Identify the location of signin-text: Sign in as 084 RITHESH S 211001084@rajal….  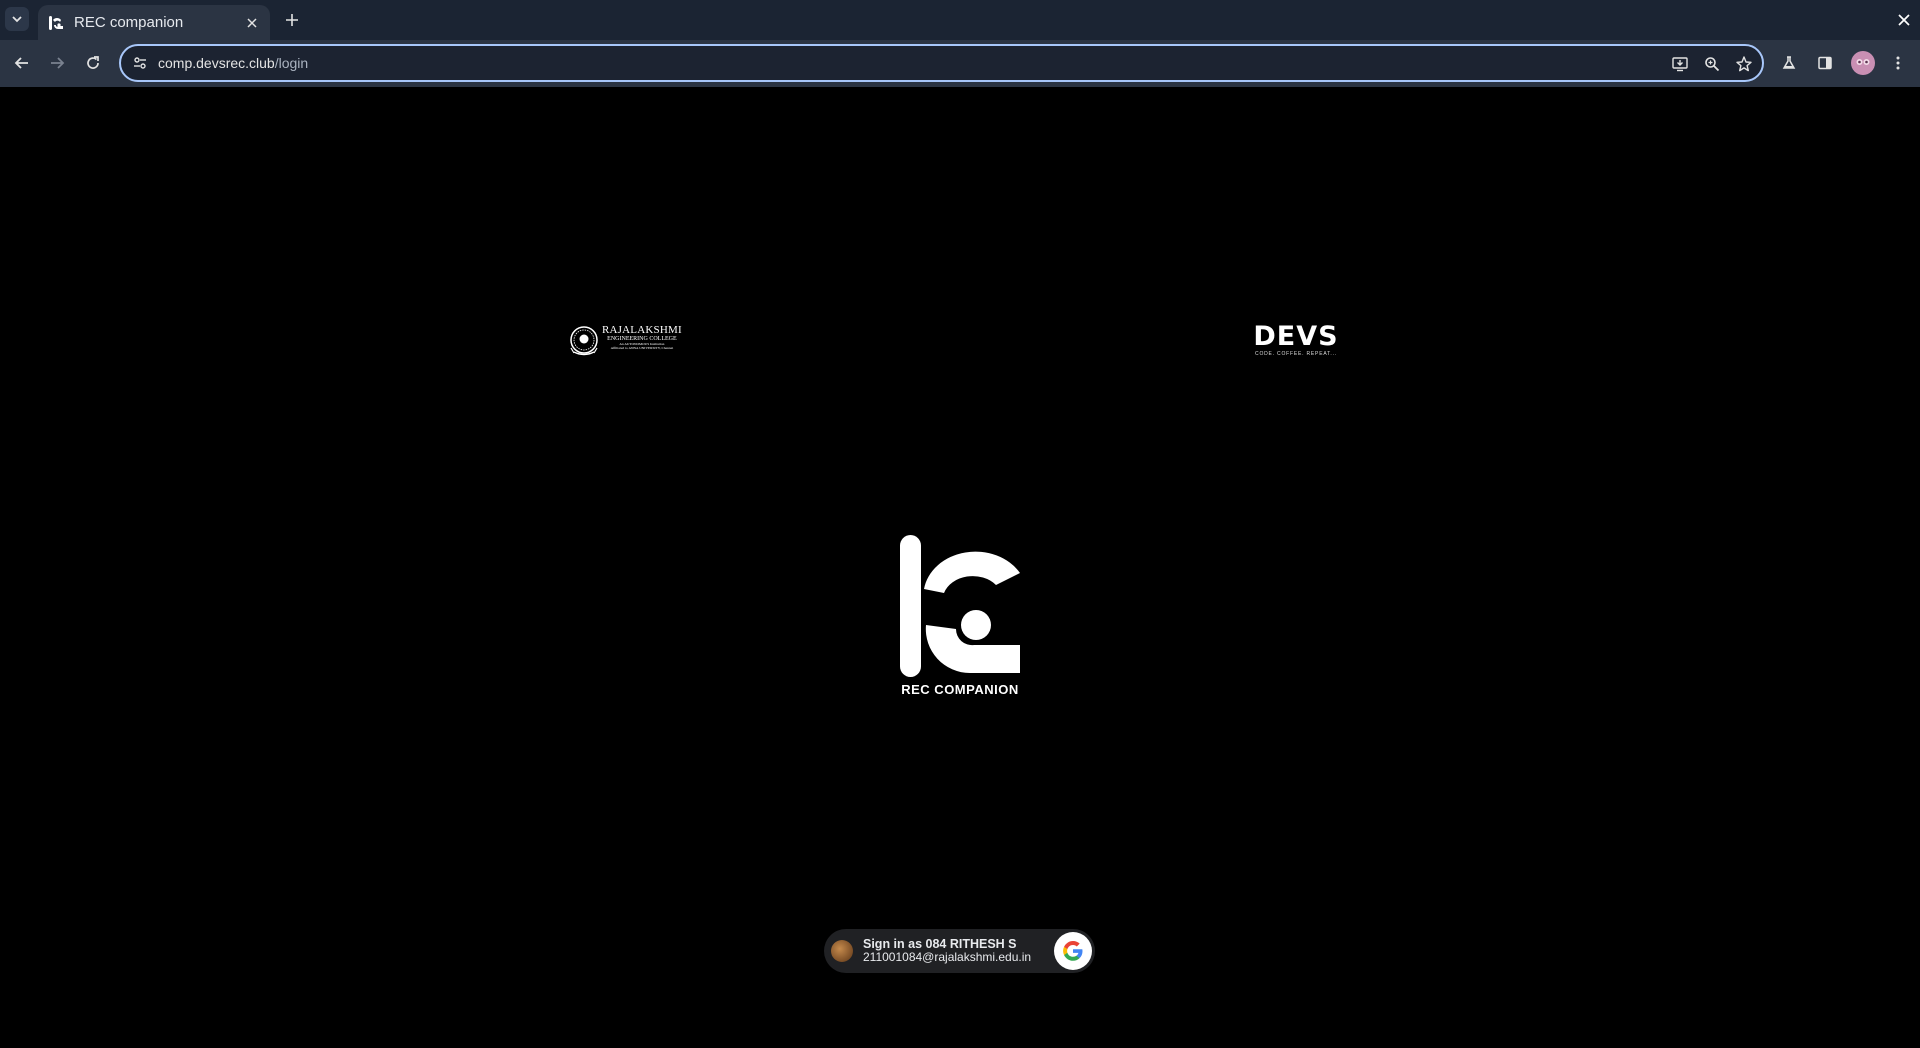
(958, 951).